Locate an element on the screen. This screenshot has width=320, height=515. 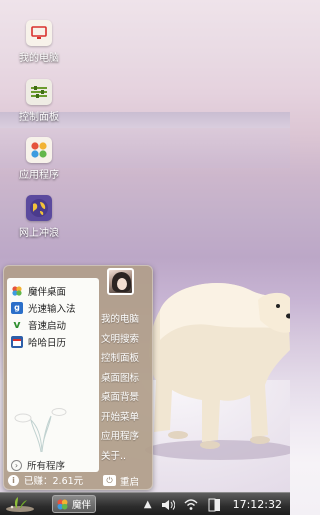
taskbar-task-label: 魔伴 is located at coordinates (82, 505).